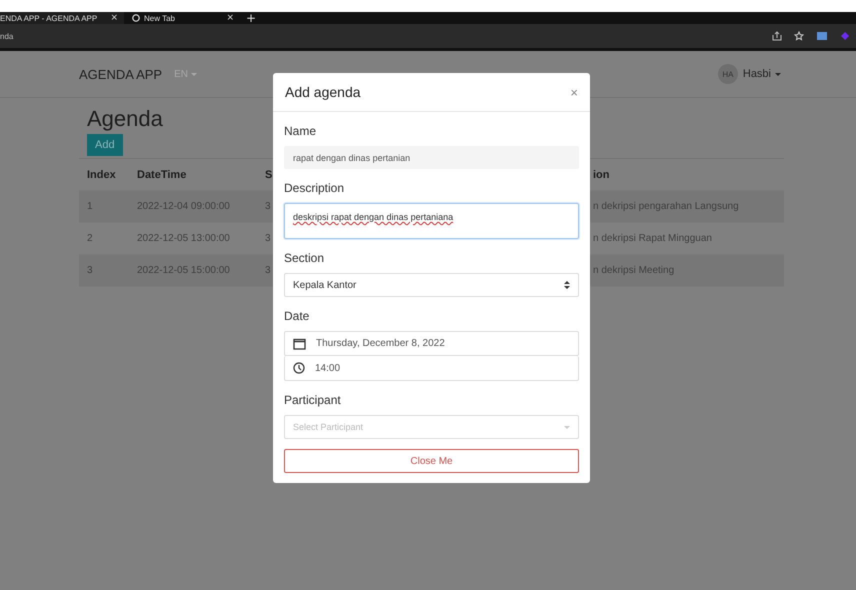  Describe the element at coordinates (728, 74) in the screenshot. I see `avatar: HA` at that location.